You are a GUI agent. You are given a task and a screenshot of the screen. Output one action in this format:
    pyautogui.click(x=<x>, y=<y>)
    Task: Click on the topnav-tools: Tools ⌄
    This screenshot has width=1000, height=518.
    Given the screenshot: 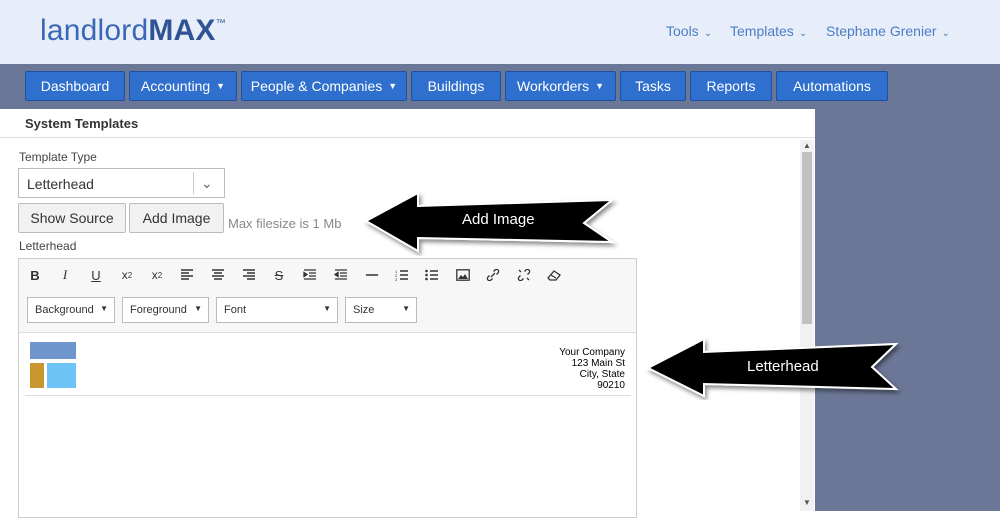 What is the action you would take?
    pyautogui.click(x=689, y=31)
    